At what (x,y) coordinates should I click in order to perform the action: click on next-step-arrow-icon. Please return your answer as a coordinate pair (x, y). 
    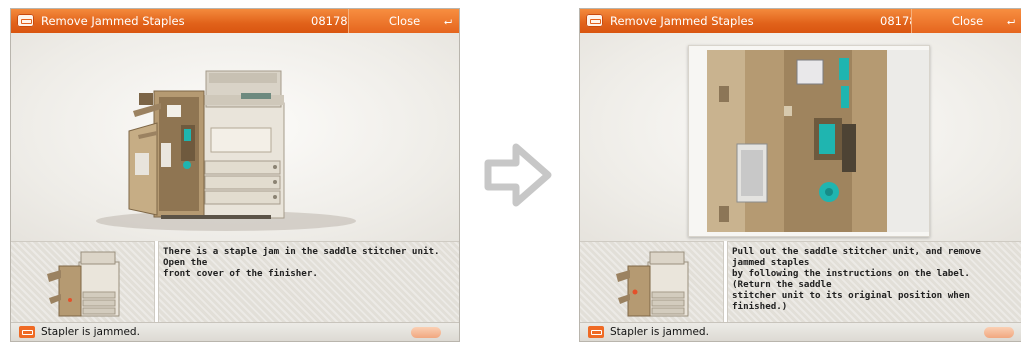
    Looking at the image, I should click on (518, 175).